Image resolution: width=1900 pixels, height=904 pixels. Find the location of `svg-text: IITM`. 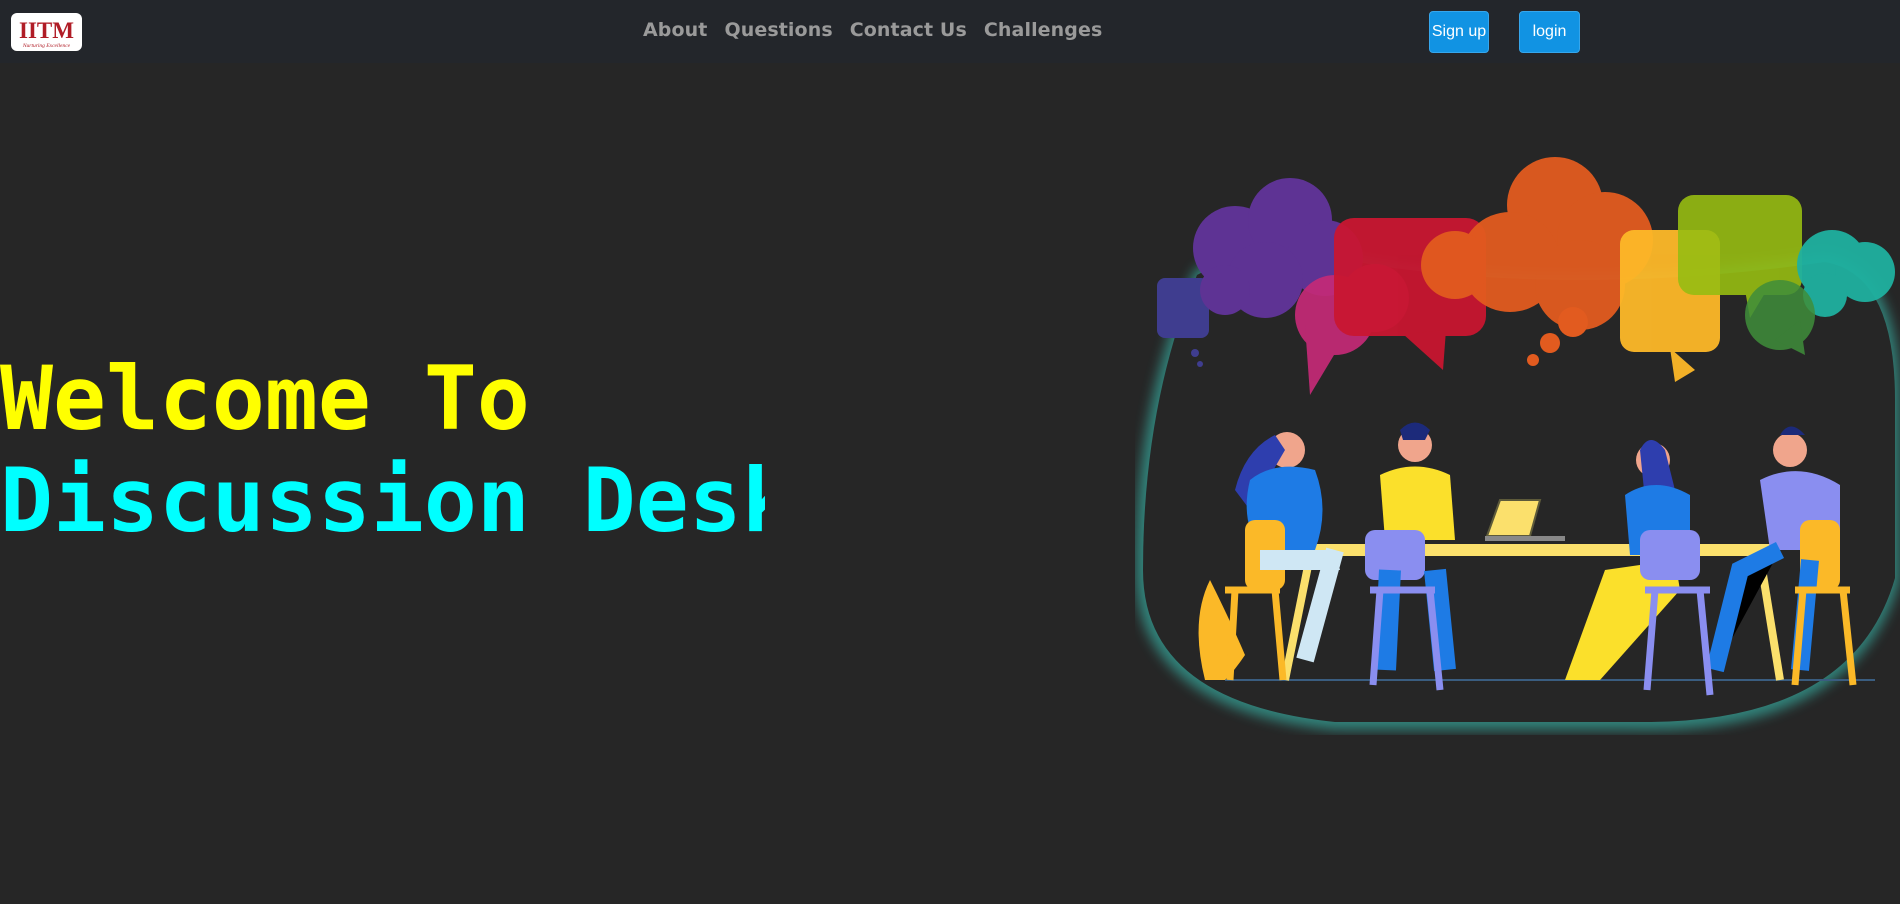

svg-text: IITM is located at coordinates (46, 30).